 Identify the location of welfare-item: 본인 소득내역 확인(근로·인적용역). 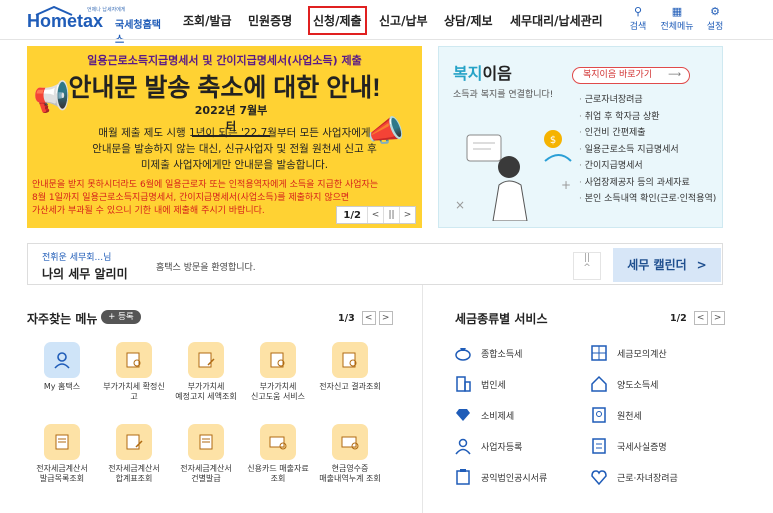
(648, 199).